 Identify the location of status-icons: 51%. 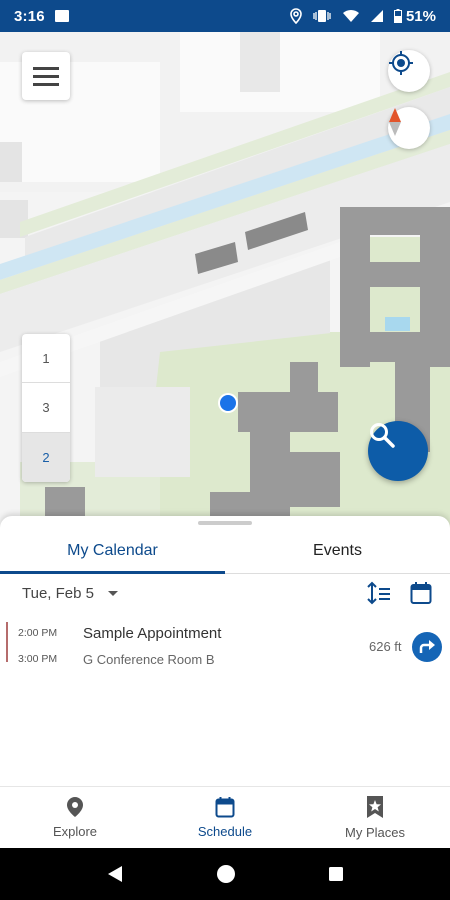
(363, 16).